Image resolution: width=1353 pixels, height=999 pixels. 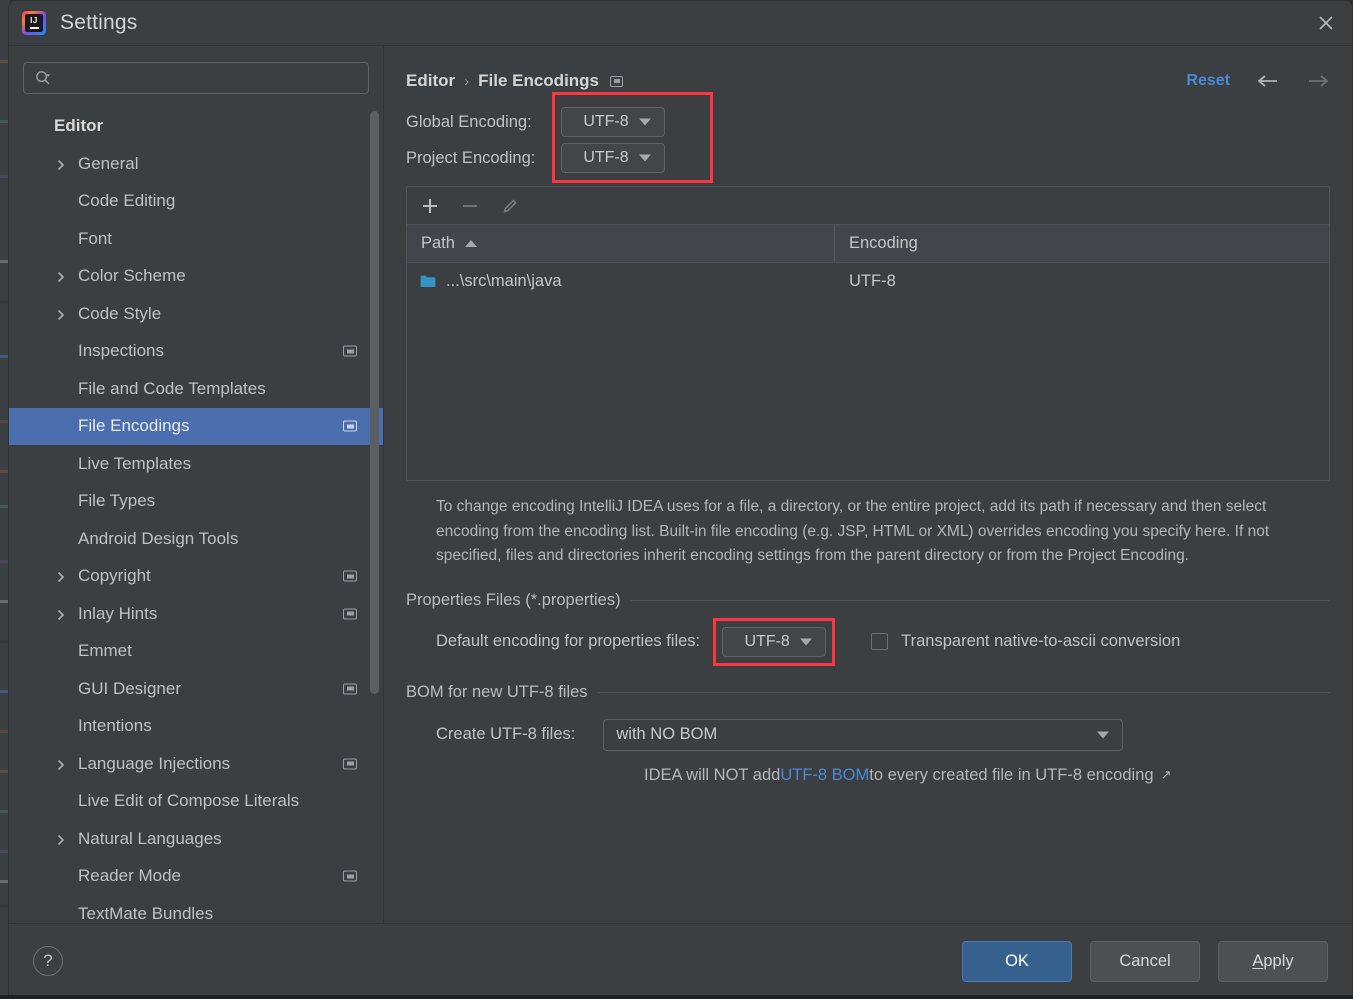 What do you see at coordinates (645, 158) in the screenshot?
I see `chevron-down-icon` at bounding box center [645, 158].